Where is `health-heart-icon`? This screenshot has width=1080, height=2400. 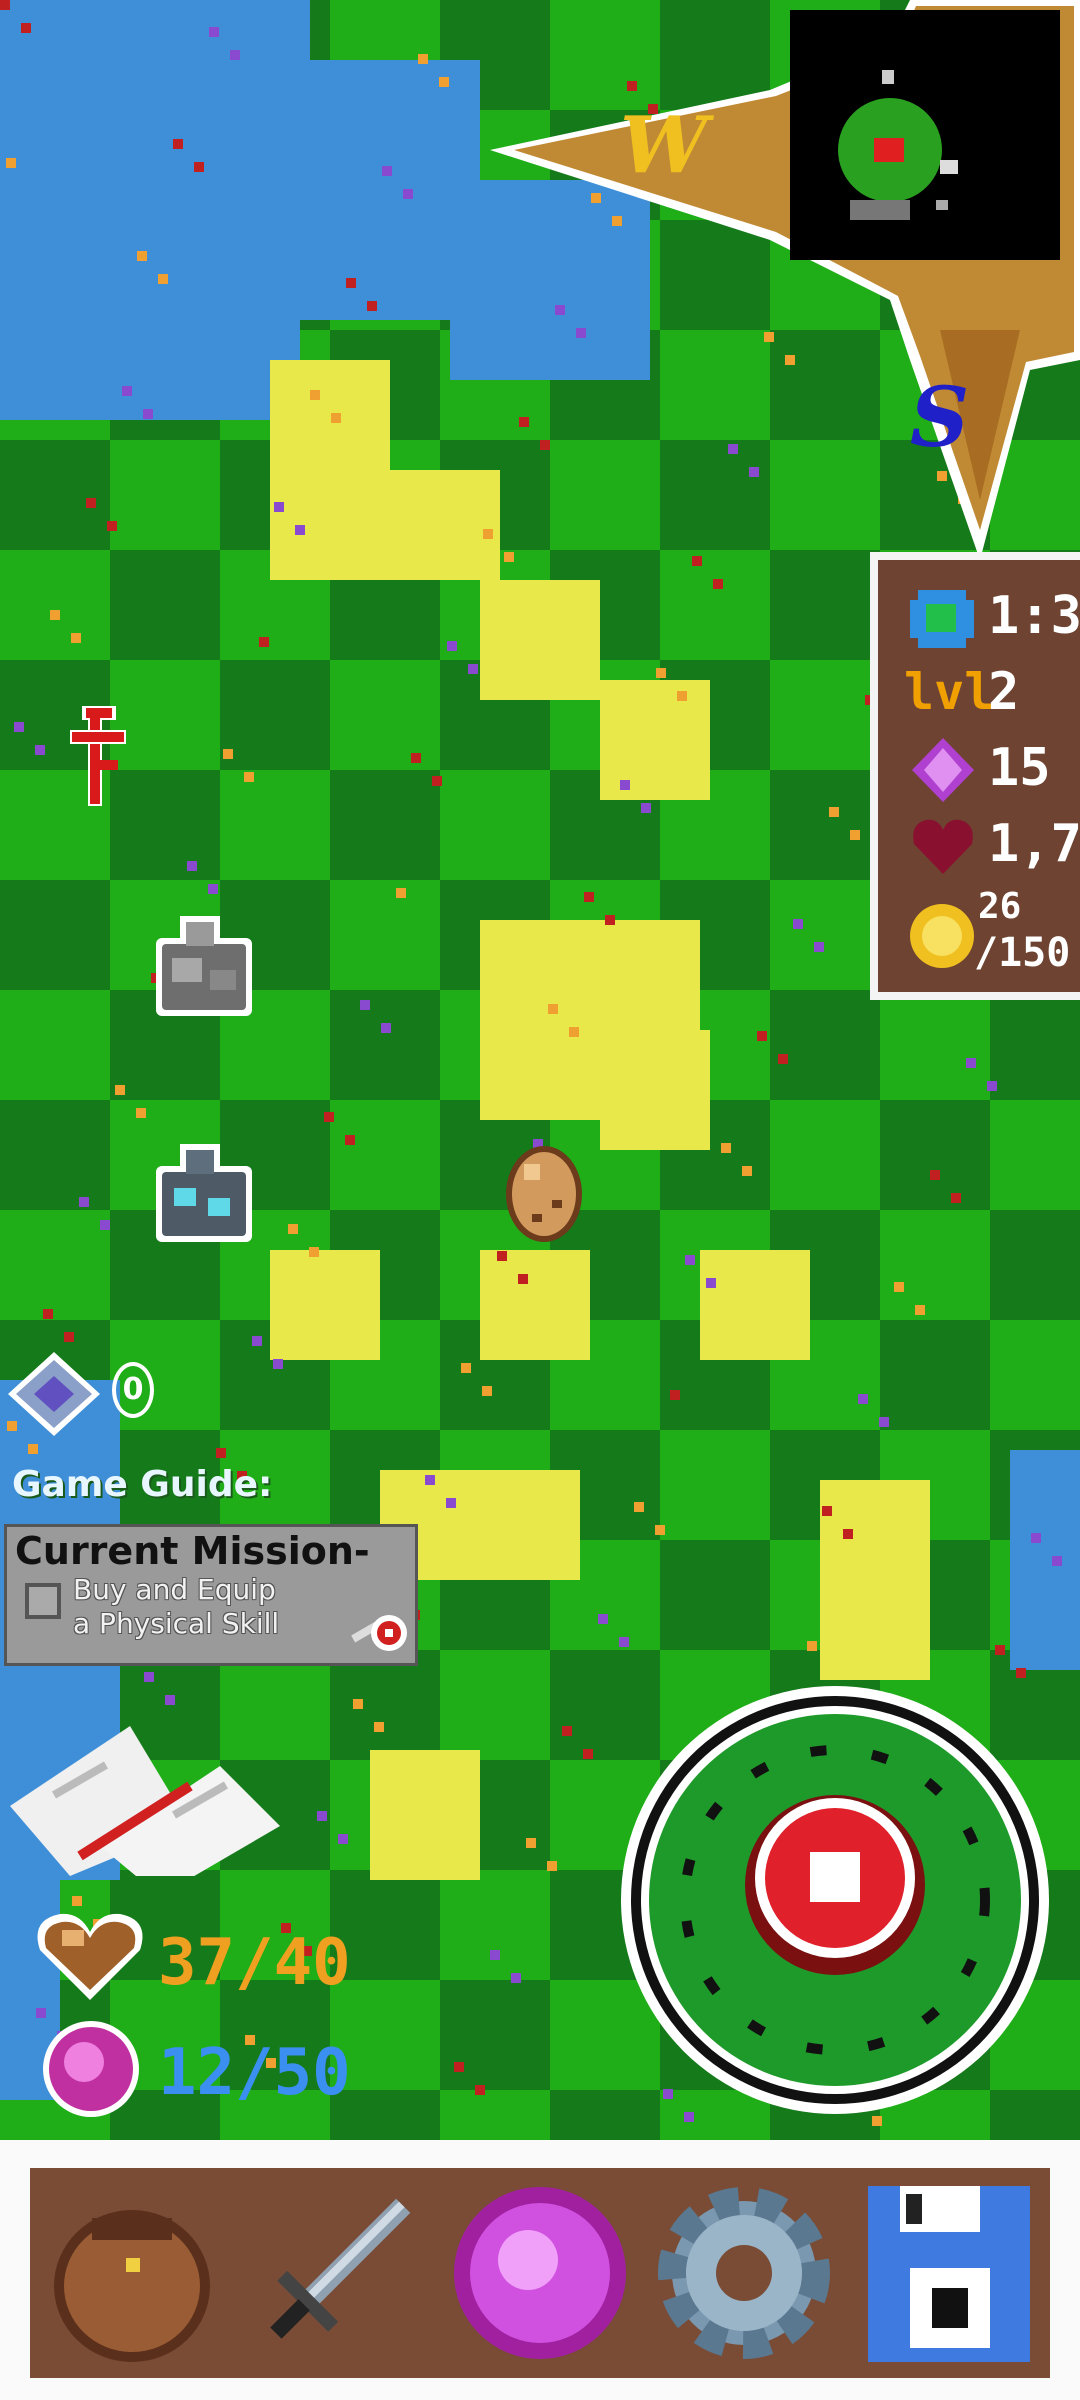
health-heart-icon is located at coordinates (90, 1956).